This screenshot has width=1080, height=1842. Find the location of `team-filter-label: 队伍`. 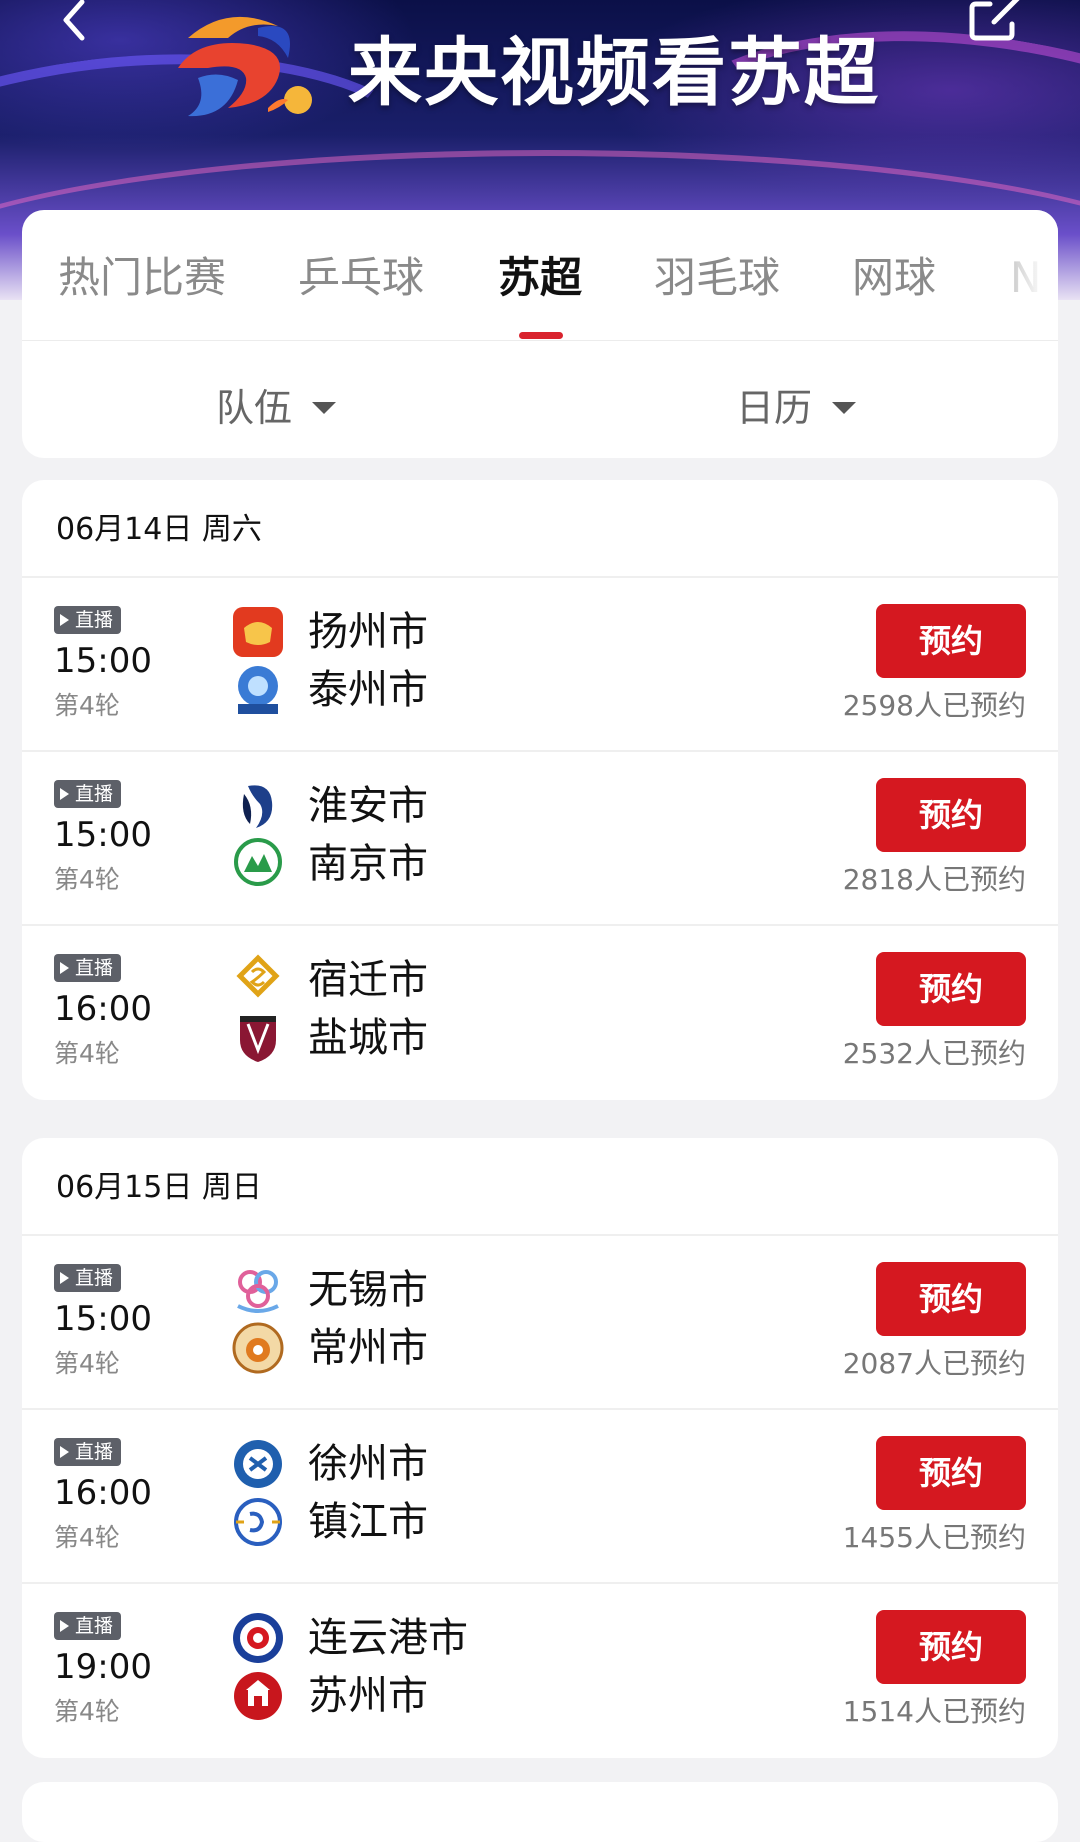

team-filter-label: 队伍 is located at coordinates (254, 408).